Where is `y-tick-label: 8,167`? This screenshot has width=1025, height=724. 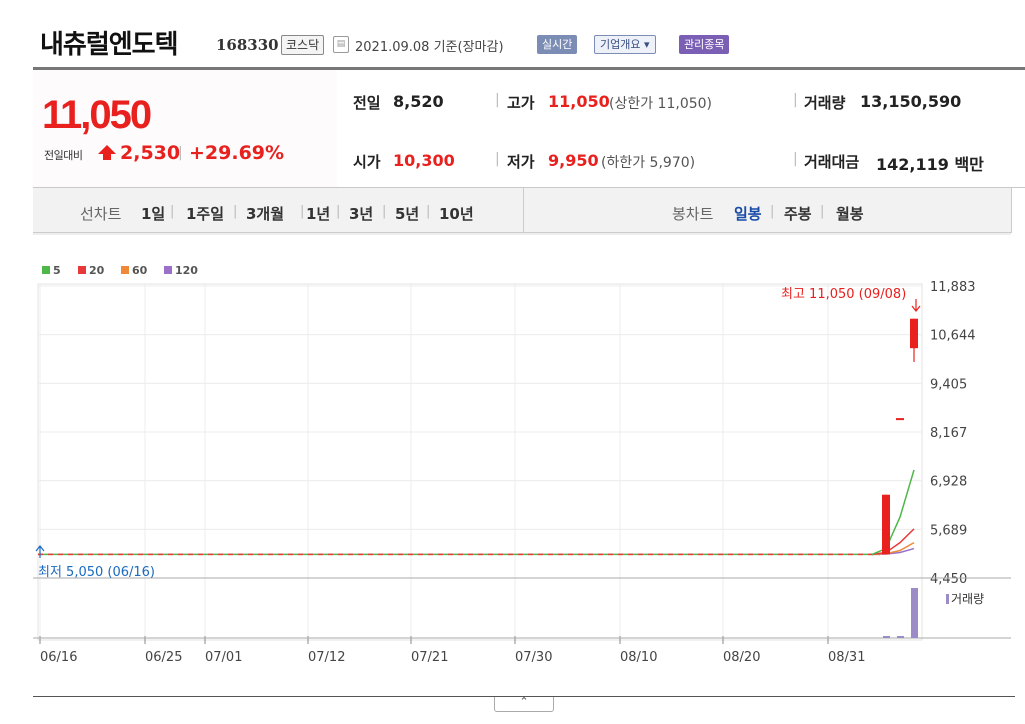 y-tick-label: 8,167 is located at coordinates (948, 433).